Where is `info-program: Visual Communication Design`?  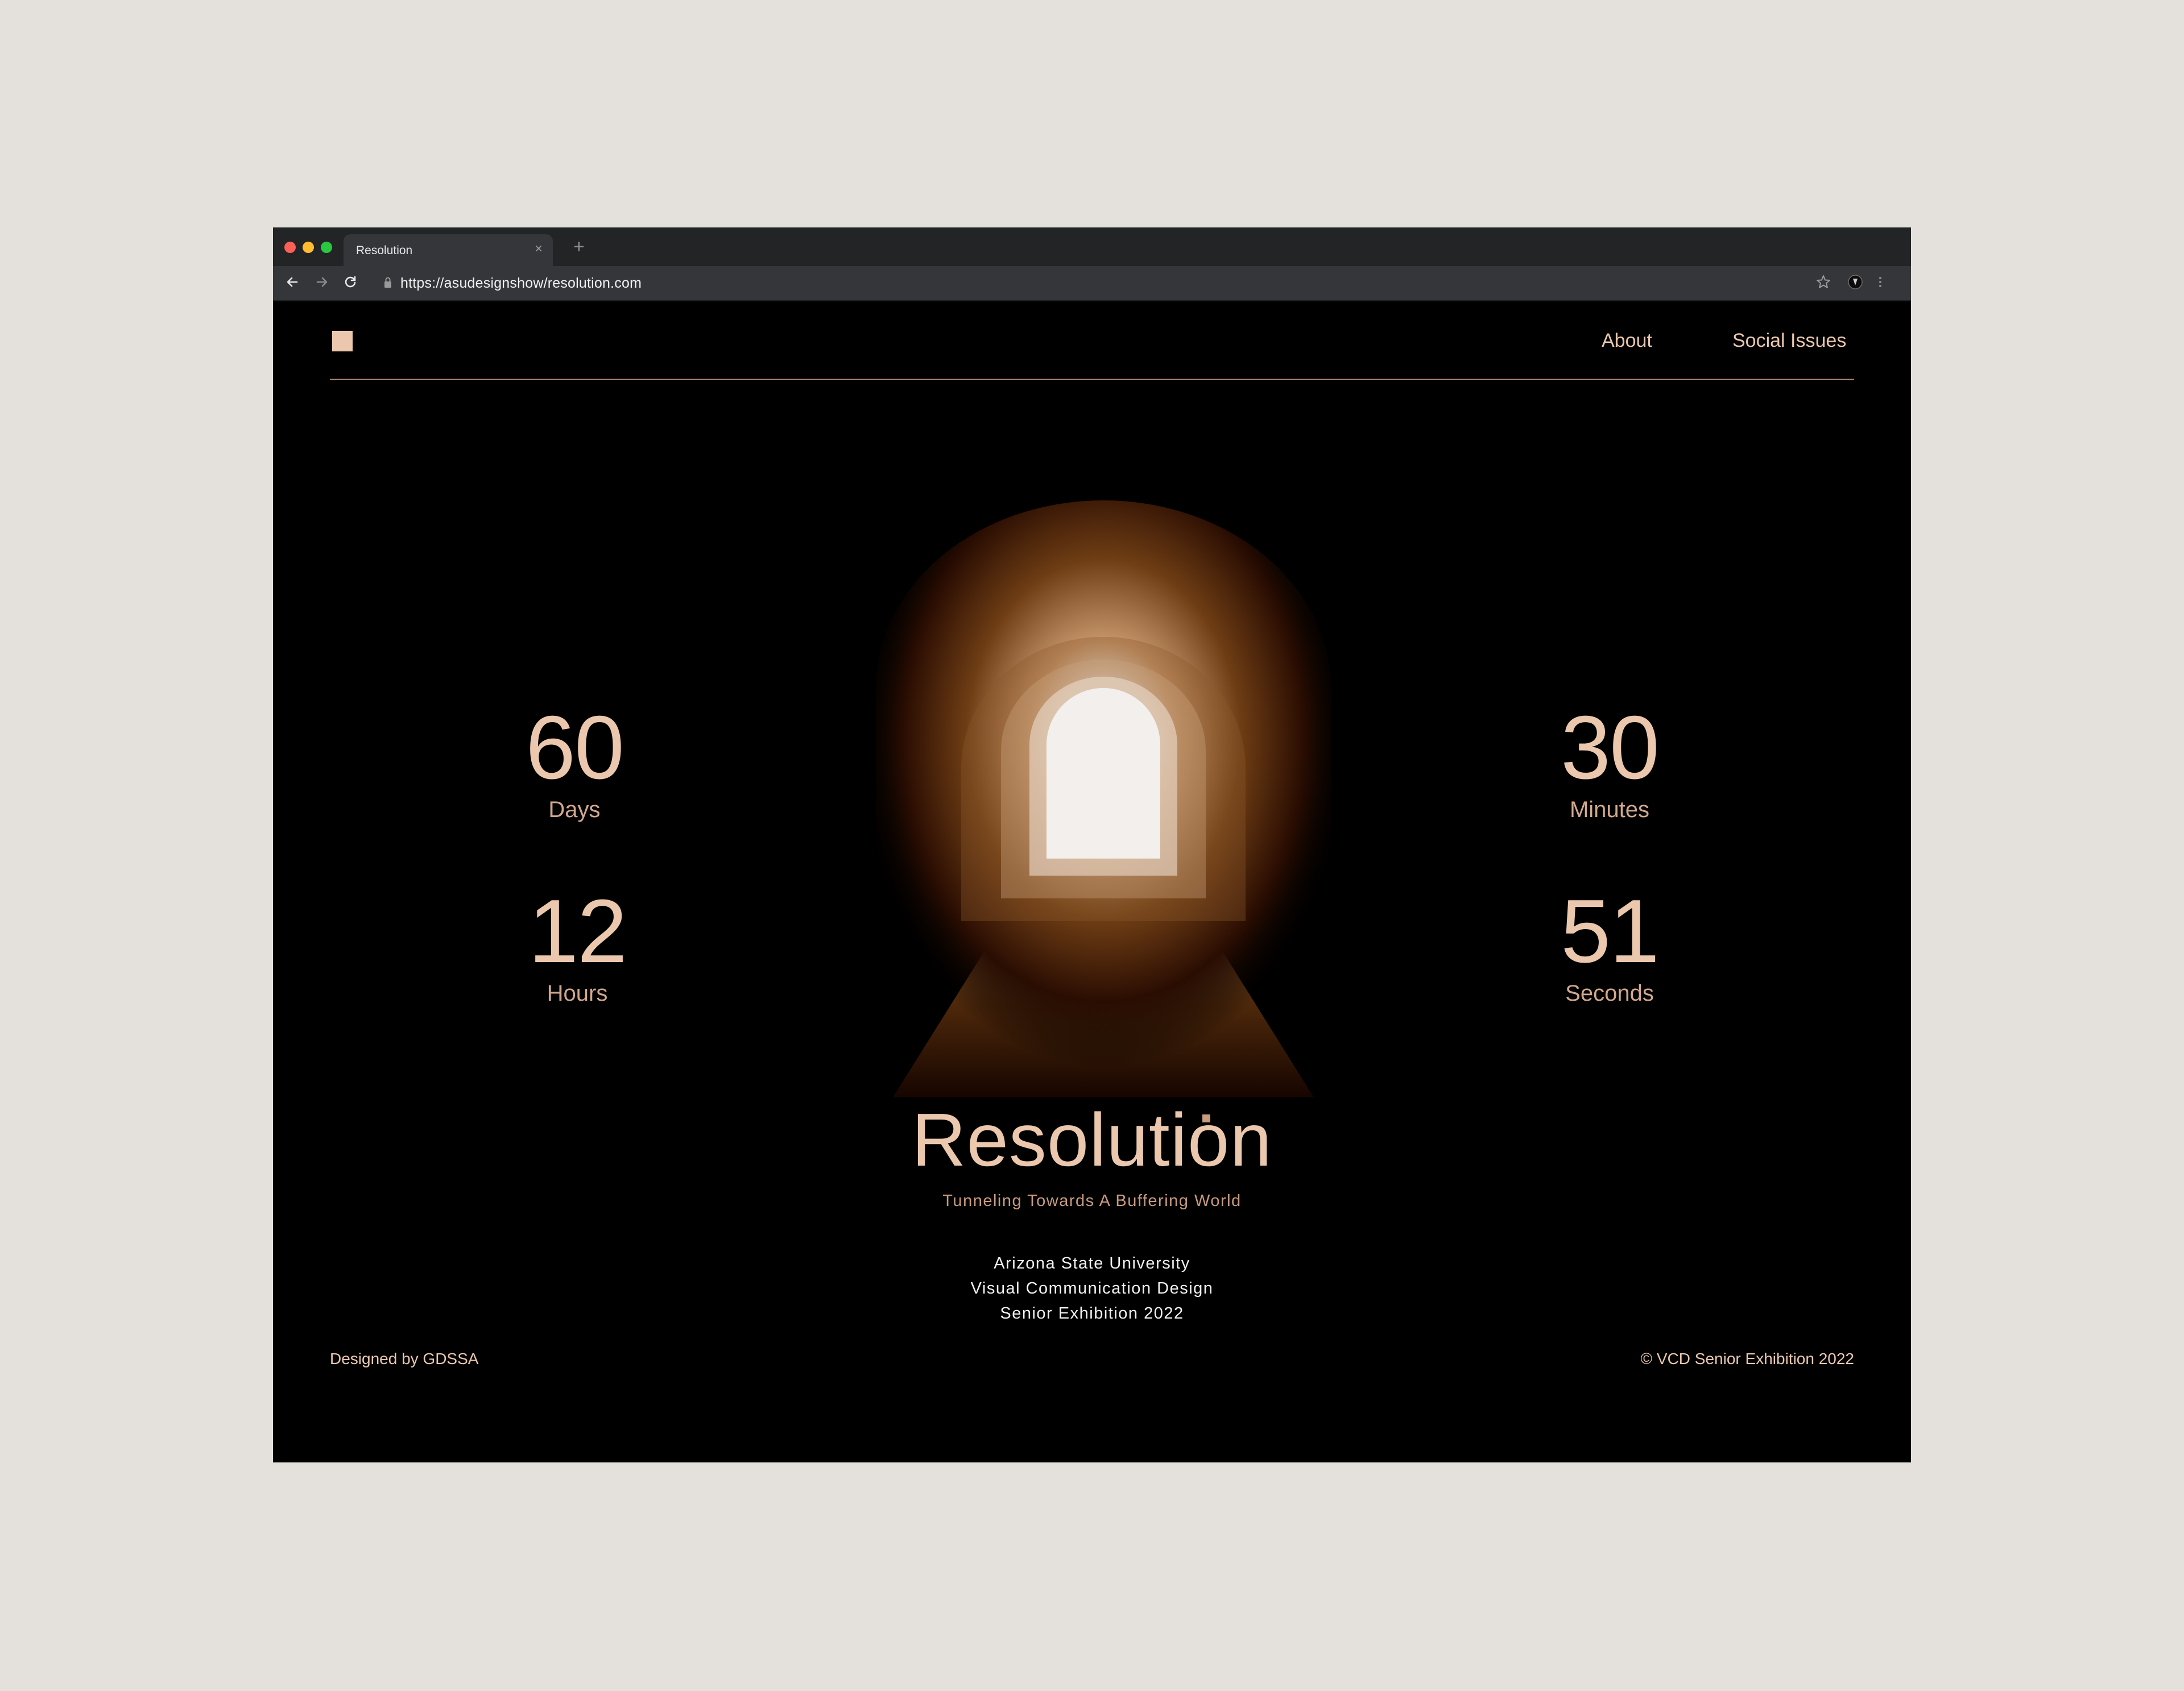
info-program: Visual Communication Design is located at coordinates (1092, 1288).